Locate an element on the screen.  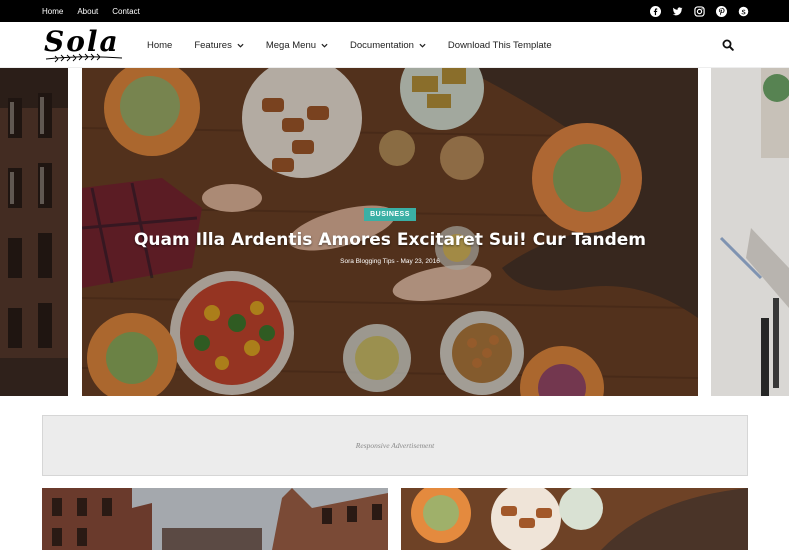
slide-prev-overlay is located at coordinates (34, 232).